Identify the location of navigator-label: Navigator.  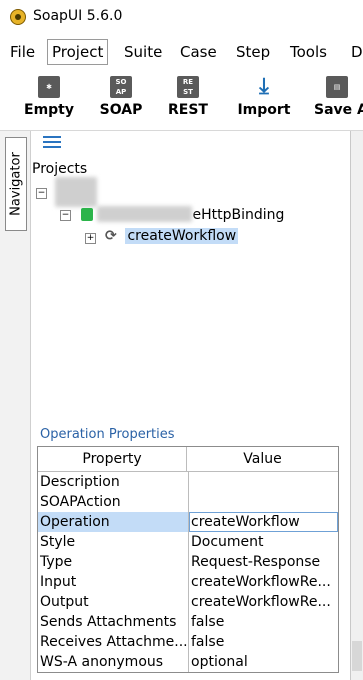
(16, 184).